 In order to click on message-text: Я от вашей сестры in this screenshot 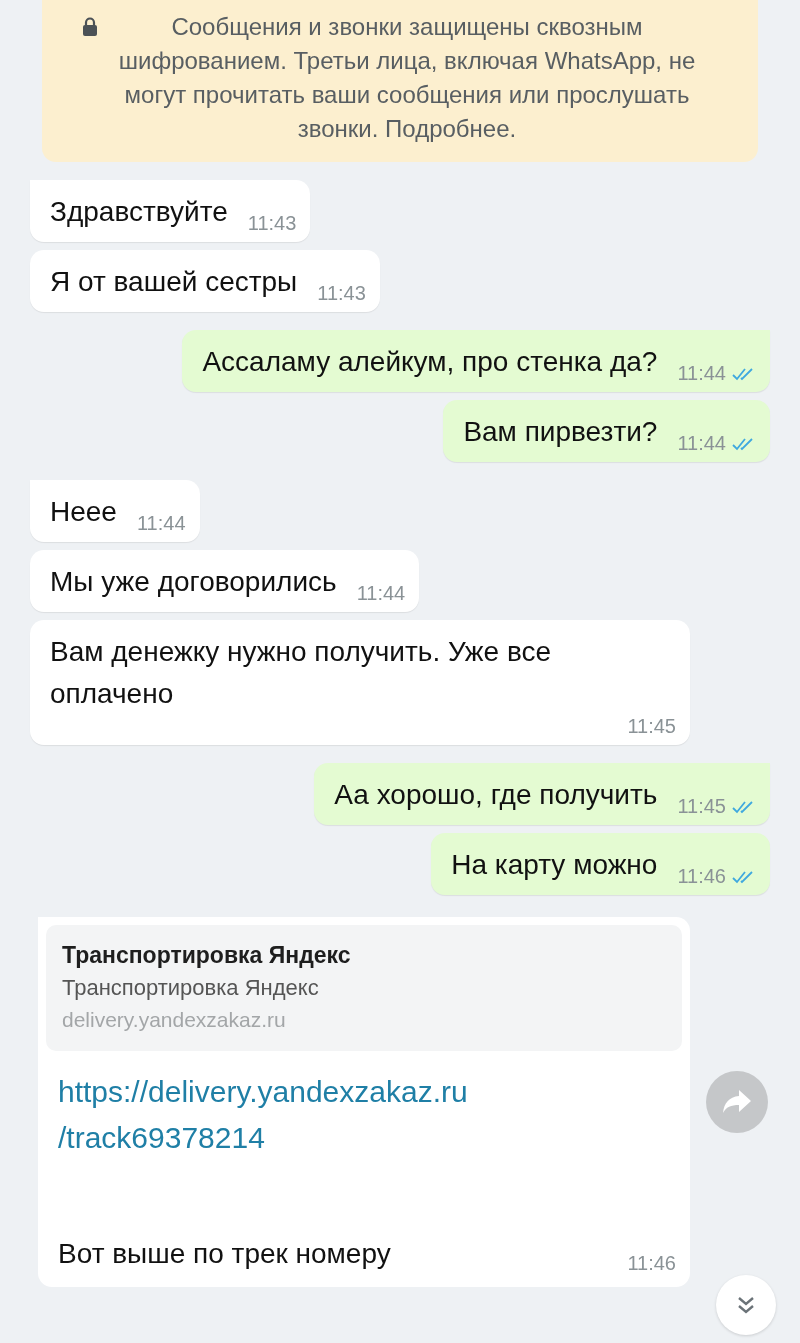, I will do `click(174, 282)`.